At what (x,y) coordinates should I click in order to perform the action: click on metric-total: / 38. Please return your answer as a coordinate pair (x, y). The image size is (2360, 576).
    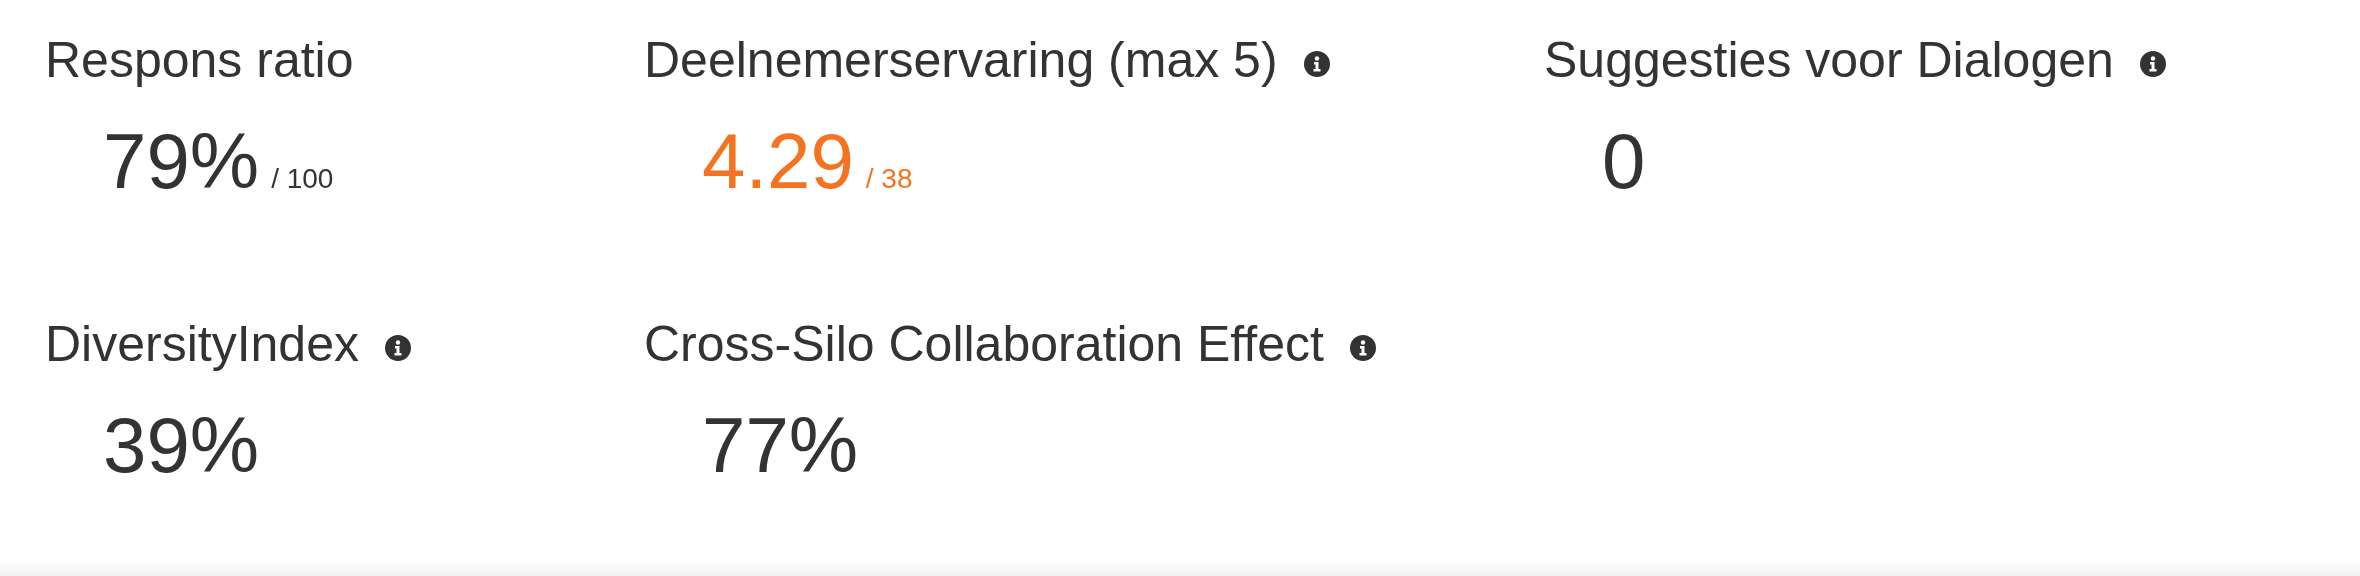
    Looking at the image, I should click on (889, 179).